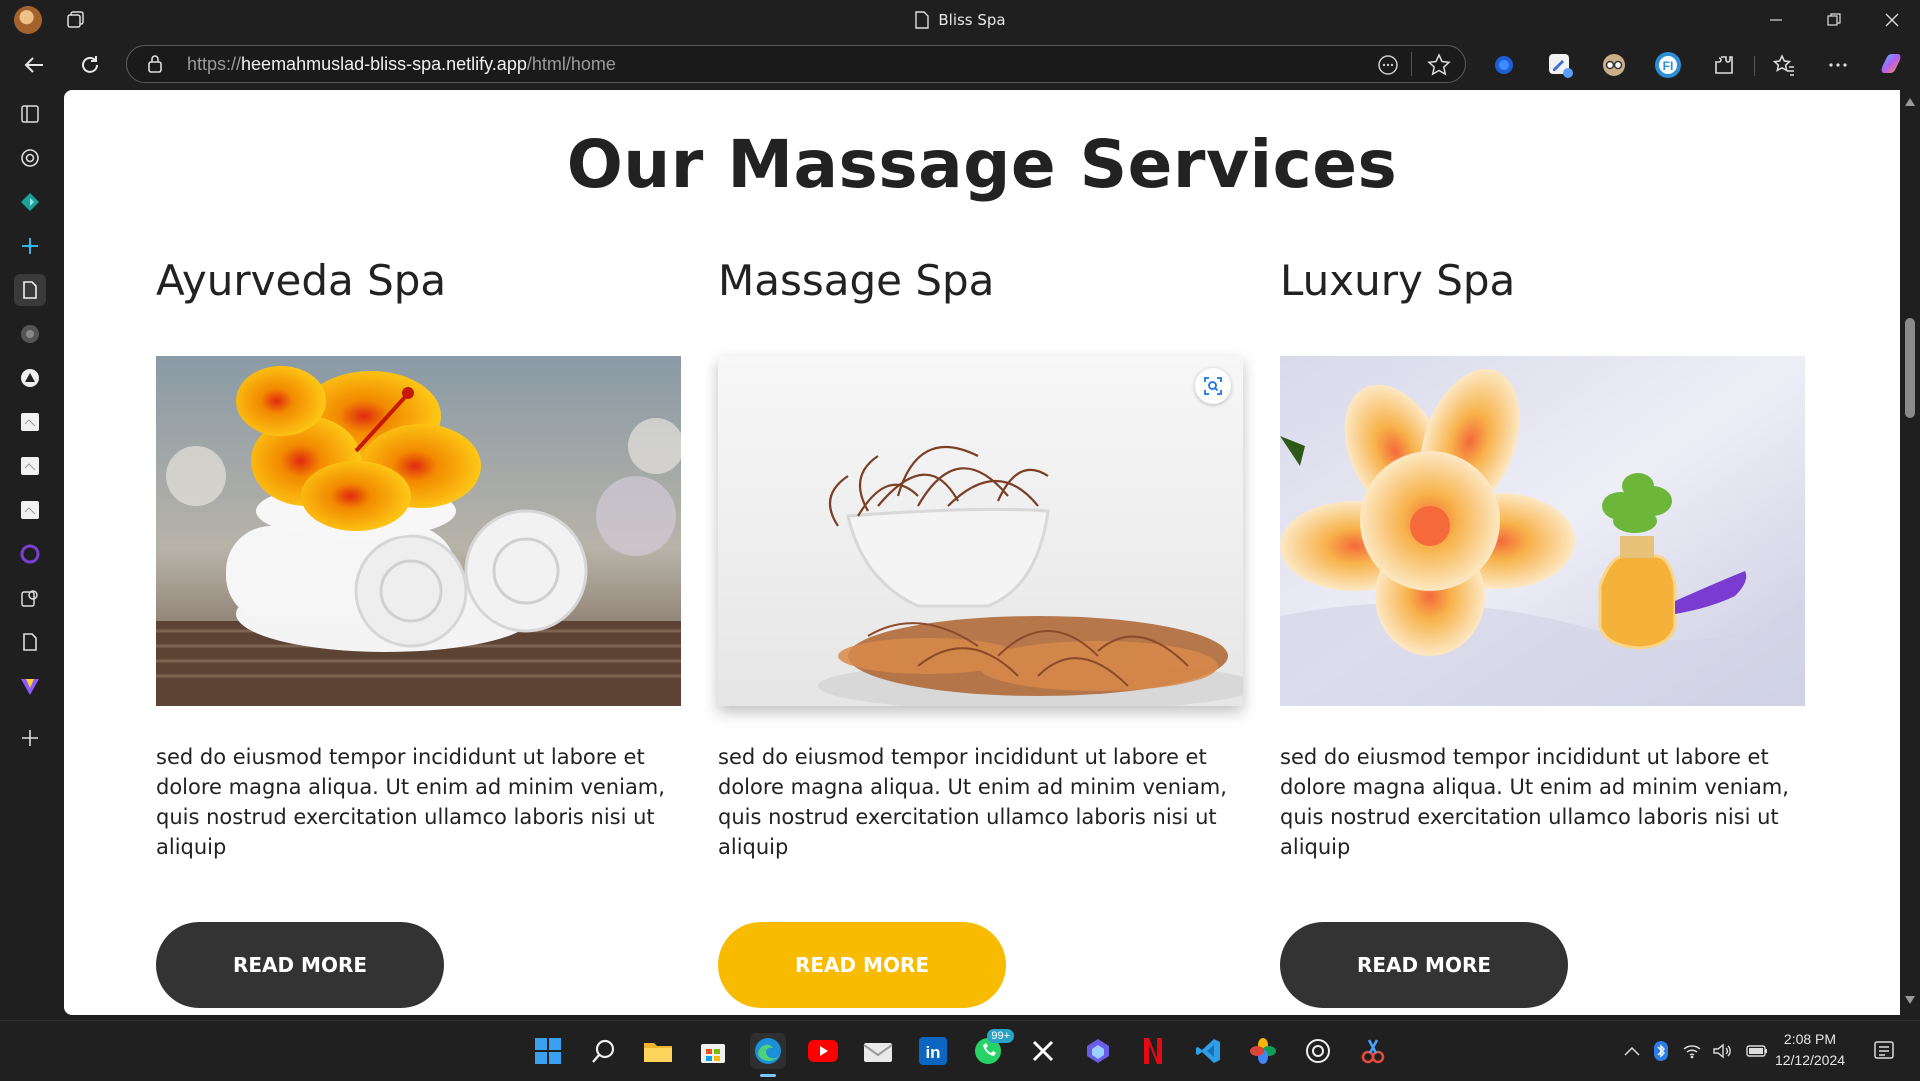  What do you see at coordinates (603, 1051) in the screenshot?
I see `search-icon` at bounding box center [603, 1051].